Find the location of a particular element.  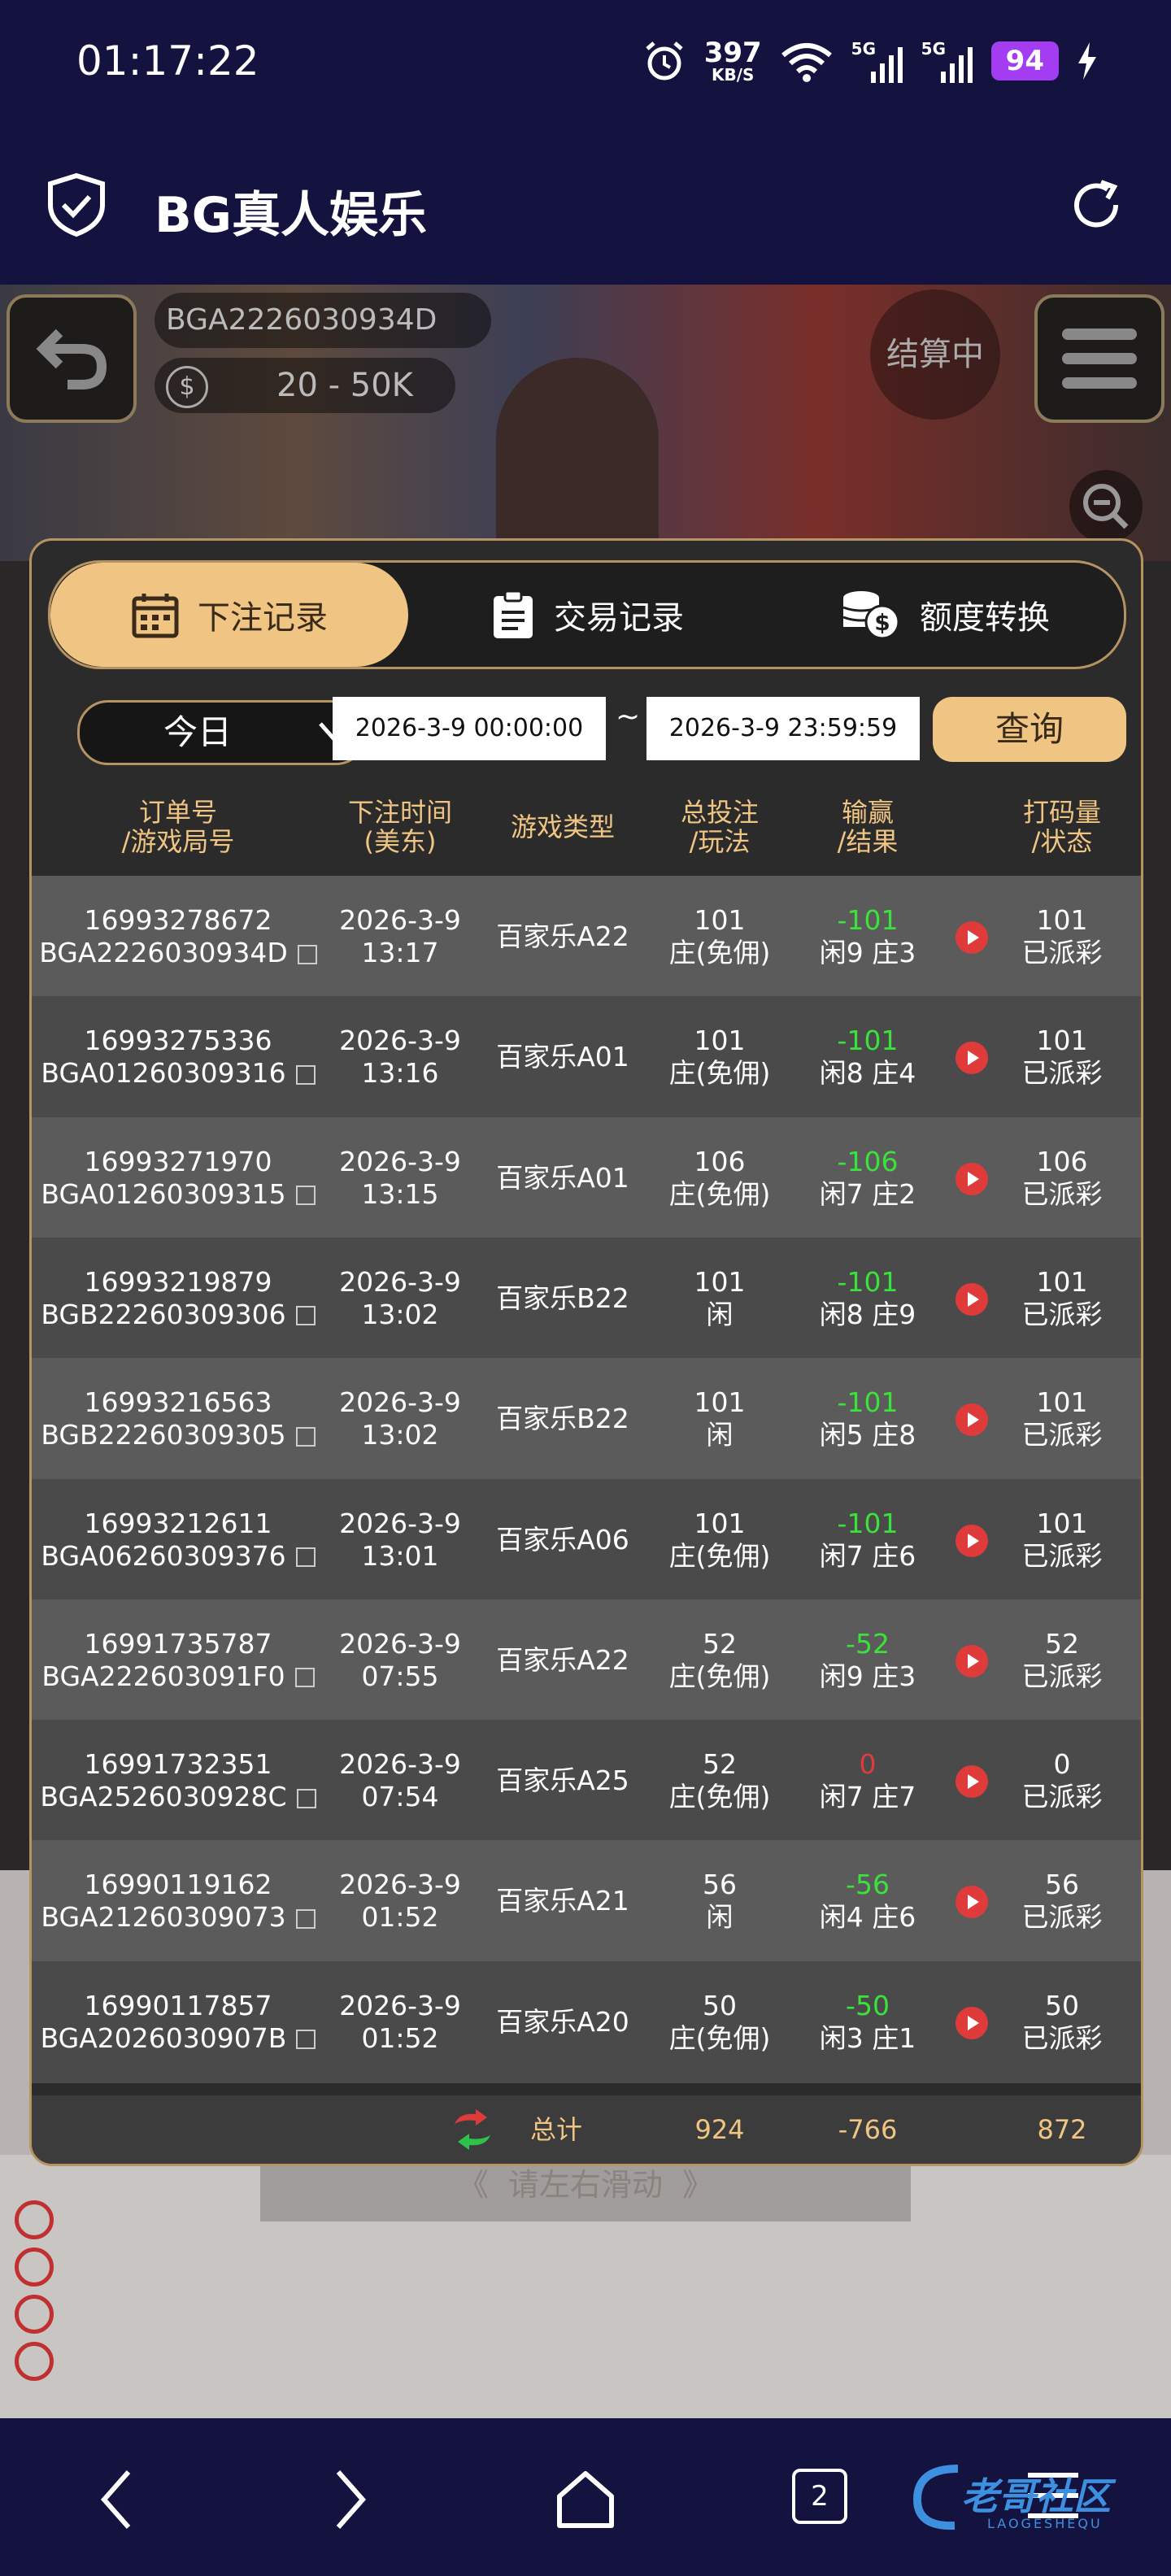

bet-amount: 106 is located at coordinates (720, 1161).